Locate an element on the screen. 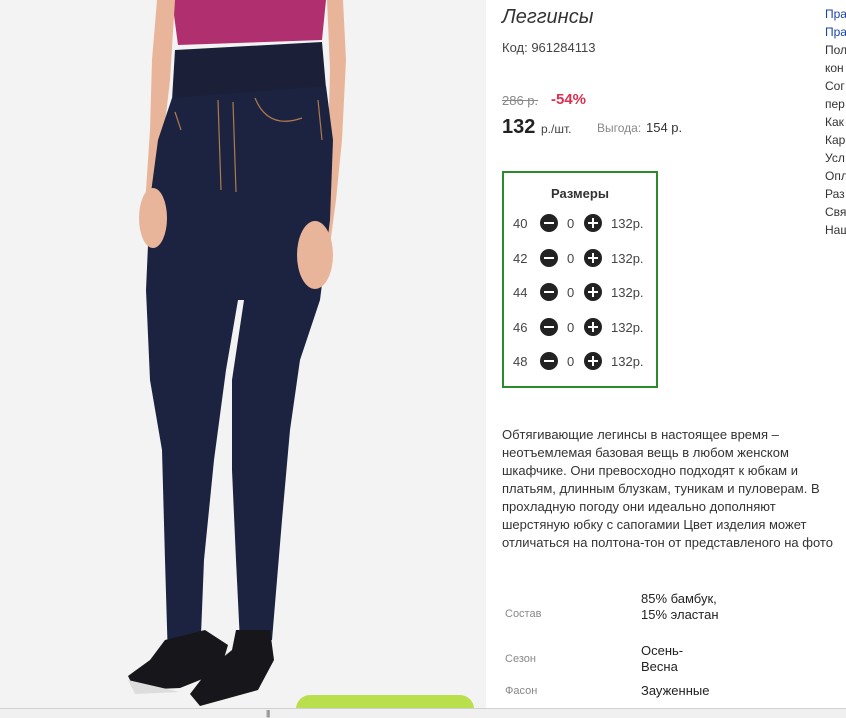 This screenshot has height=718, width=846. size-row: 46 0 132р. is located at coordinates (580, 328).